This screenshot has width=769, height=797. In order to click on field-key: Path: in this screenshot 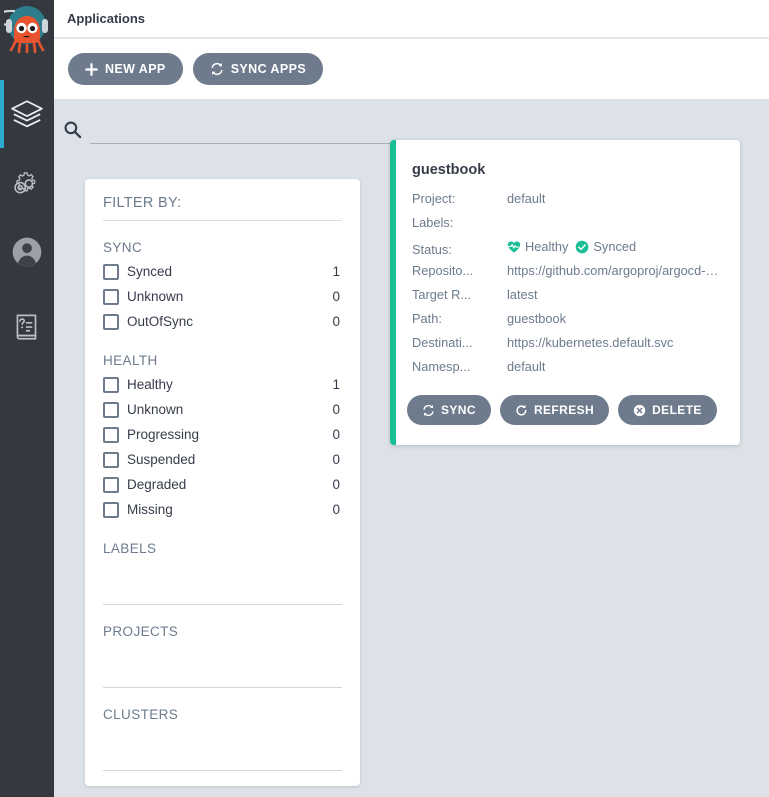, I will do `click(427, 318)`.